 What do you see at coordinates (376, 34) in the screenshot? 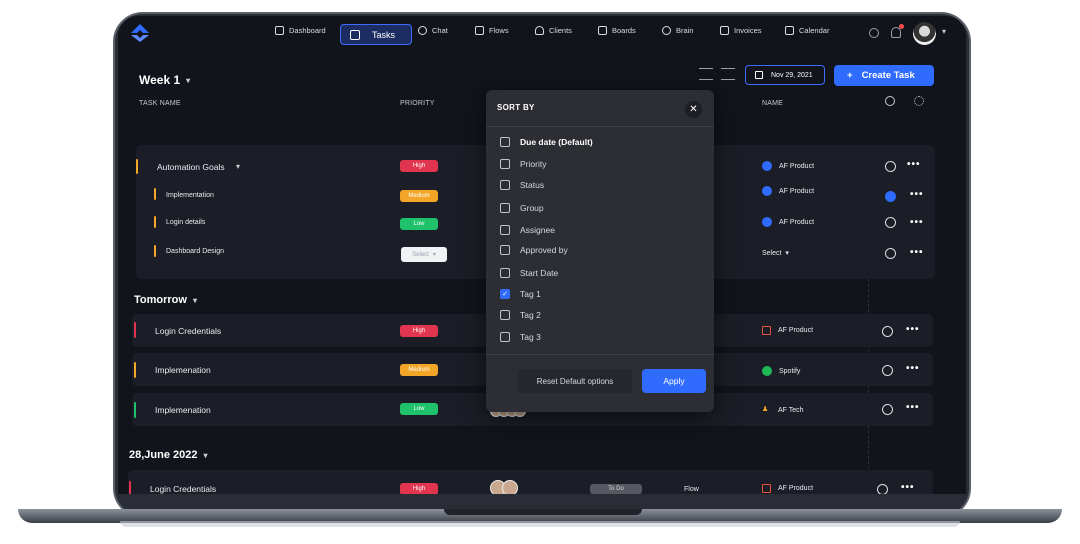
I see `nav-tasks: Tasks` at bounding box center [376, 34].